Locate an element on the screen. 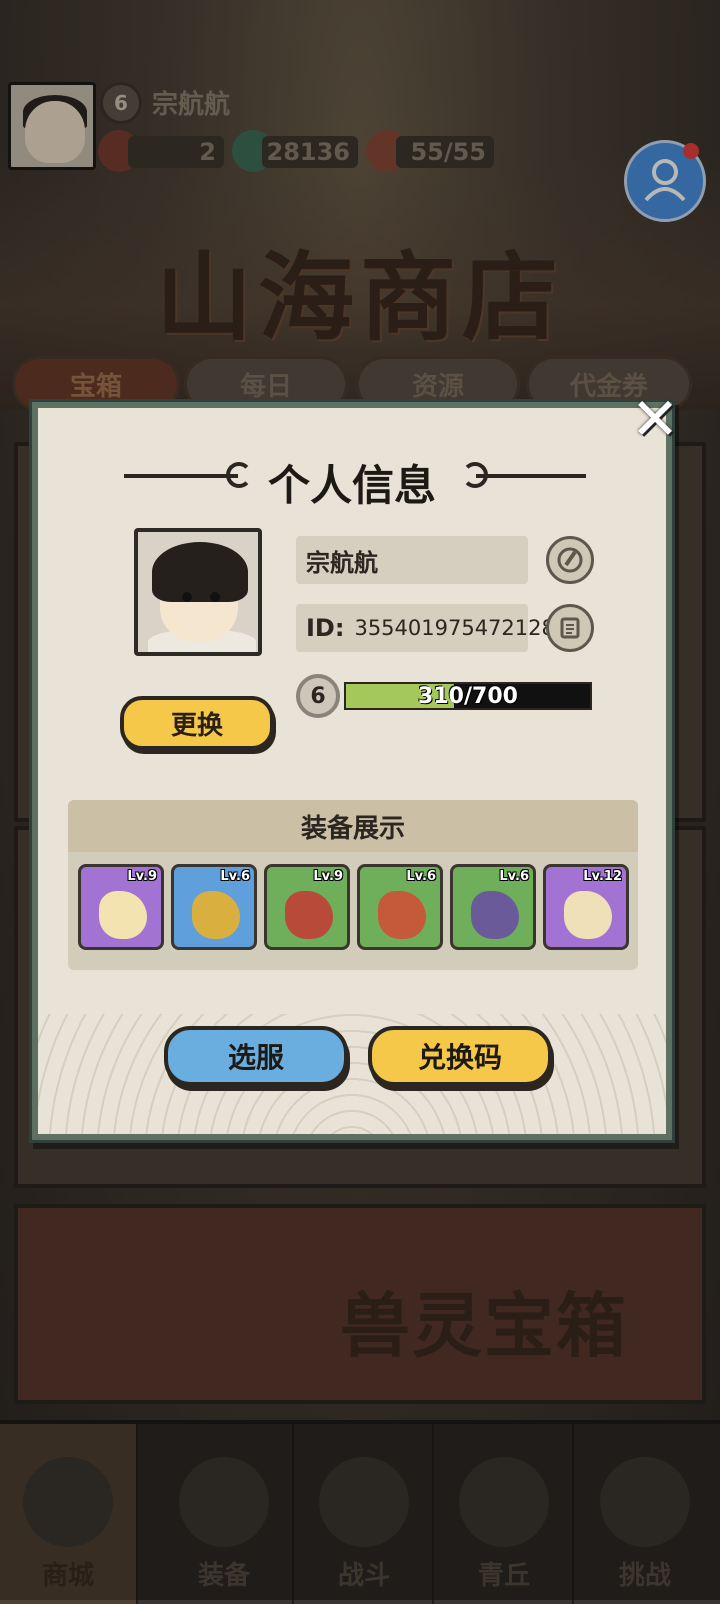  copy-glyph is located at coordinates (570, 628).